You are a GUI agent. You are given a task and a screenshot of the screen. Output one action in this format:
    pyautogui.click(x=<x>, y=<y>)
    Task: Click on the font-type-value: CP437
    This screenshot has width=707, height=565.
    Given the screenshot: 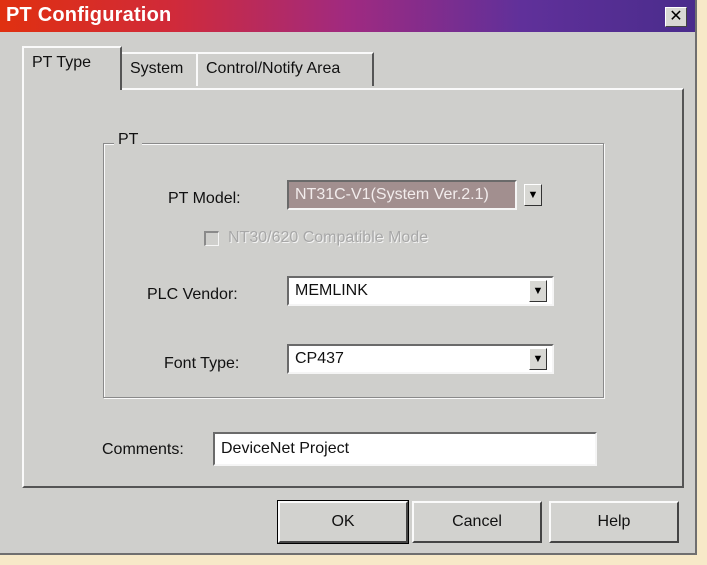 What is the action you would take?
    pyautogui.click(x=319, y=358)
    